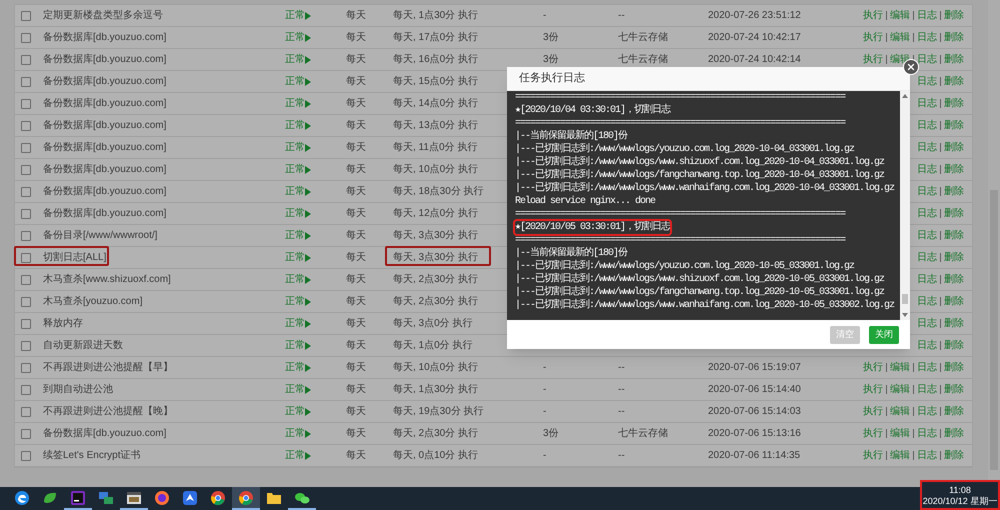 The width and height of the screenshot is (1000, 510). I want to click on scroll-up-icon, so click(905, 96).